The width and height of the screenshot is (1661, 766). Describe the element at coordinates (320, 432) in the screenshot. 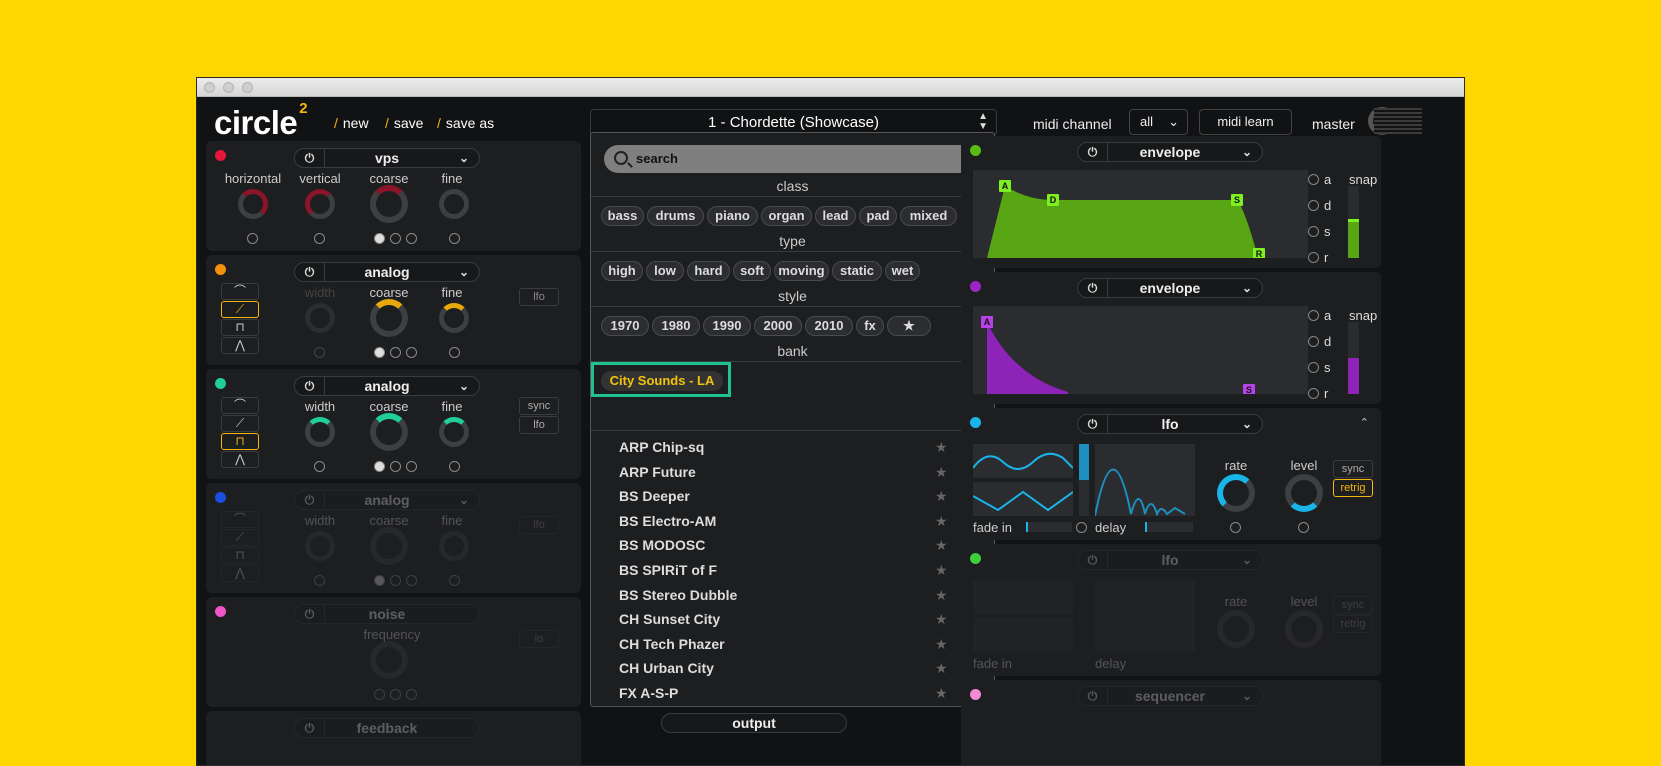

I see `width-knob` at that location.